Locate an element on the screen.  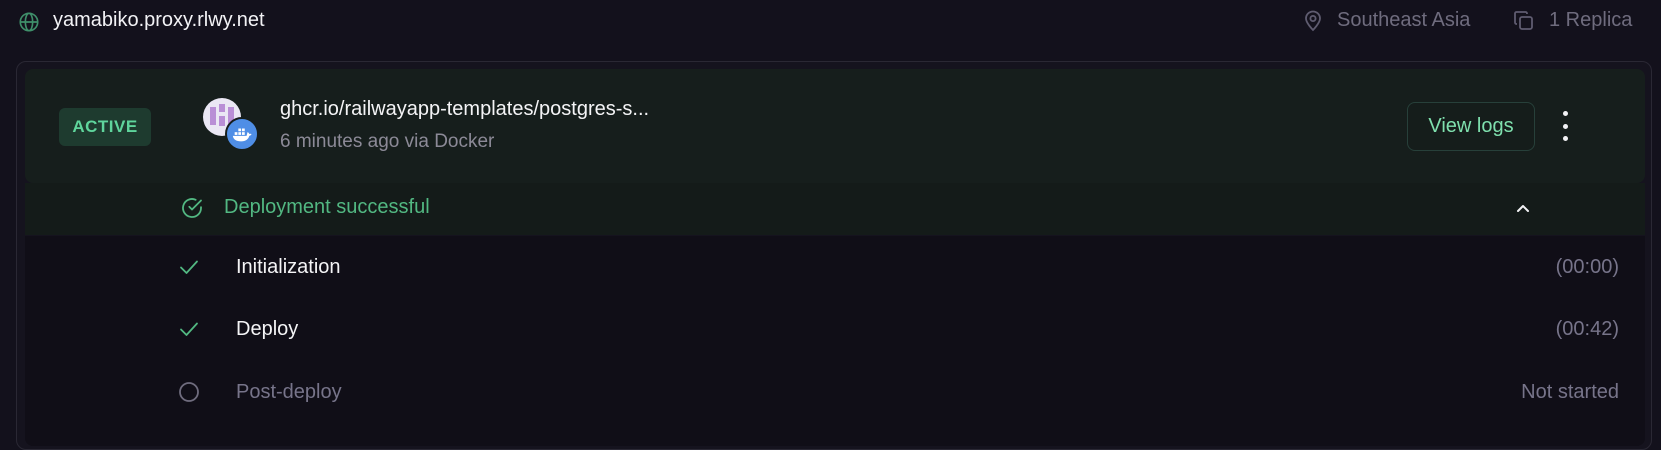
check-circle-icon is located at coordinates (192, 208).